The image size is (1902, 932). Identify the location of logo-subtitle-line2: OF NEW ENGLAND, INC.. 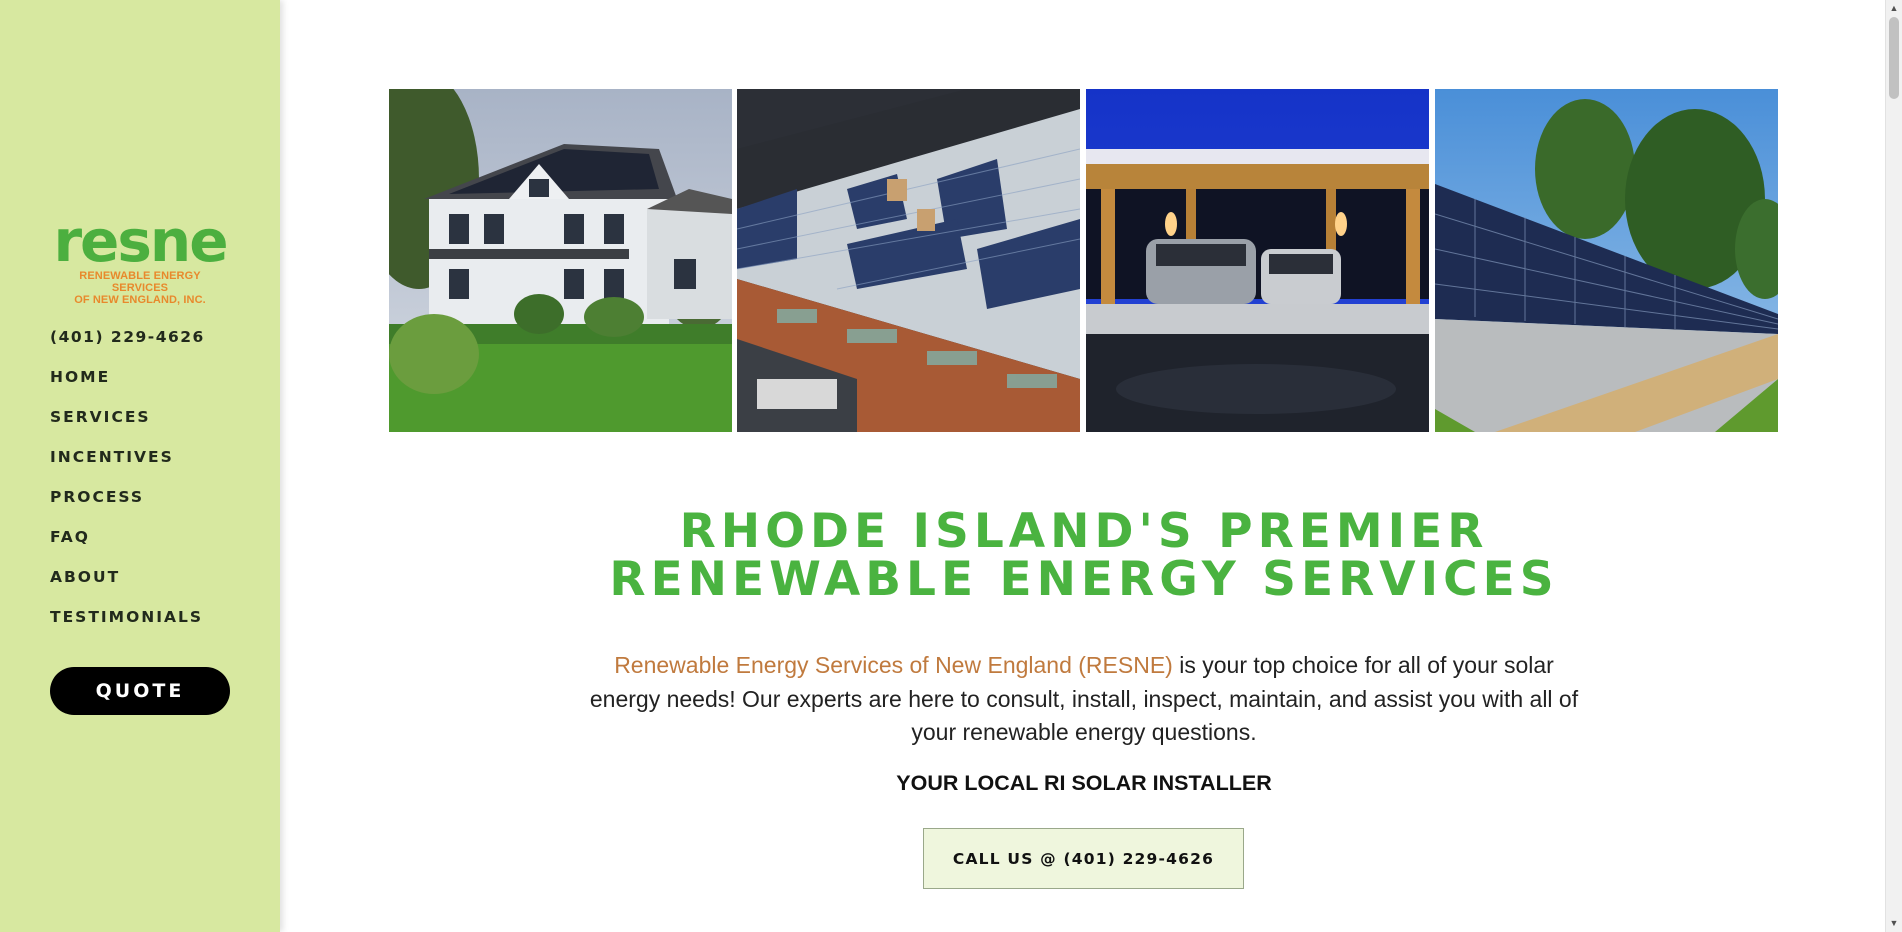
(140, 300).